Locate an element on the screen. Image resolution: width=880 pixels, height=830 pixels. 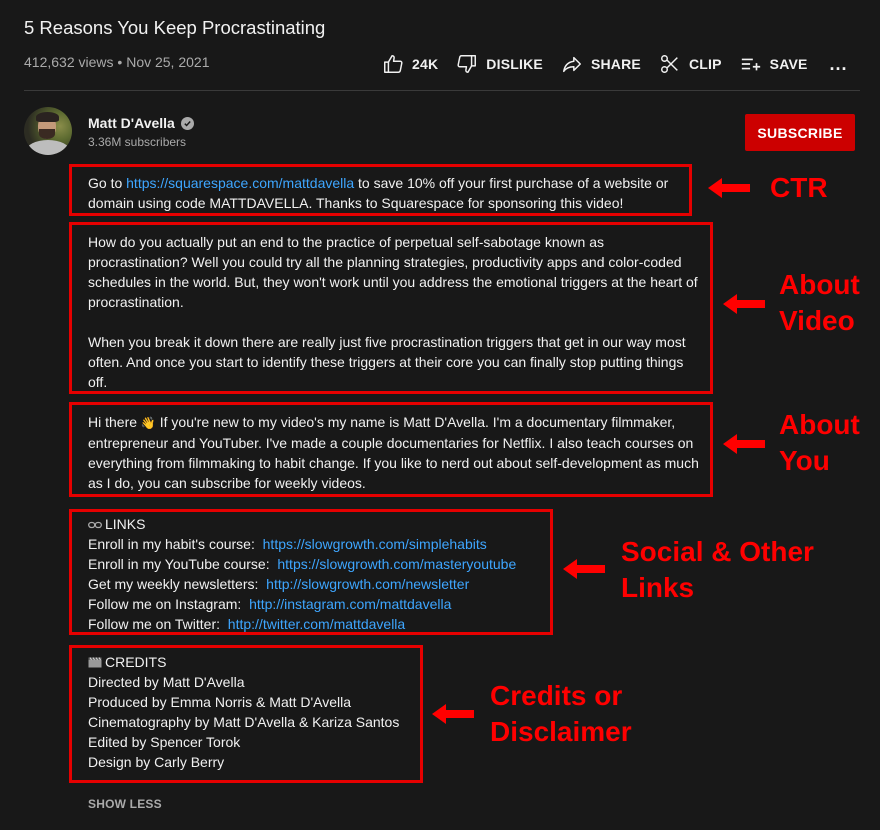
share-label: SHARE is located at coordinates (615, 64).